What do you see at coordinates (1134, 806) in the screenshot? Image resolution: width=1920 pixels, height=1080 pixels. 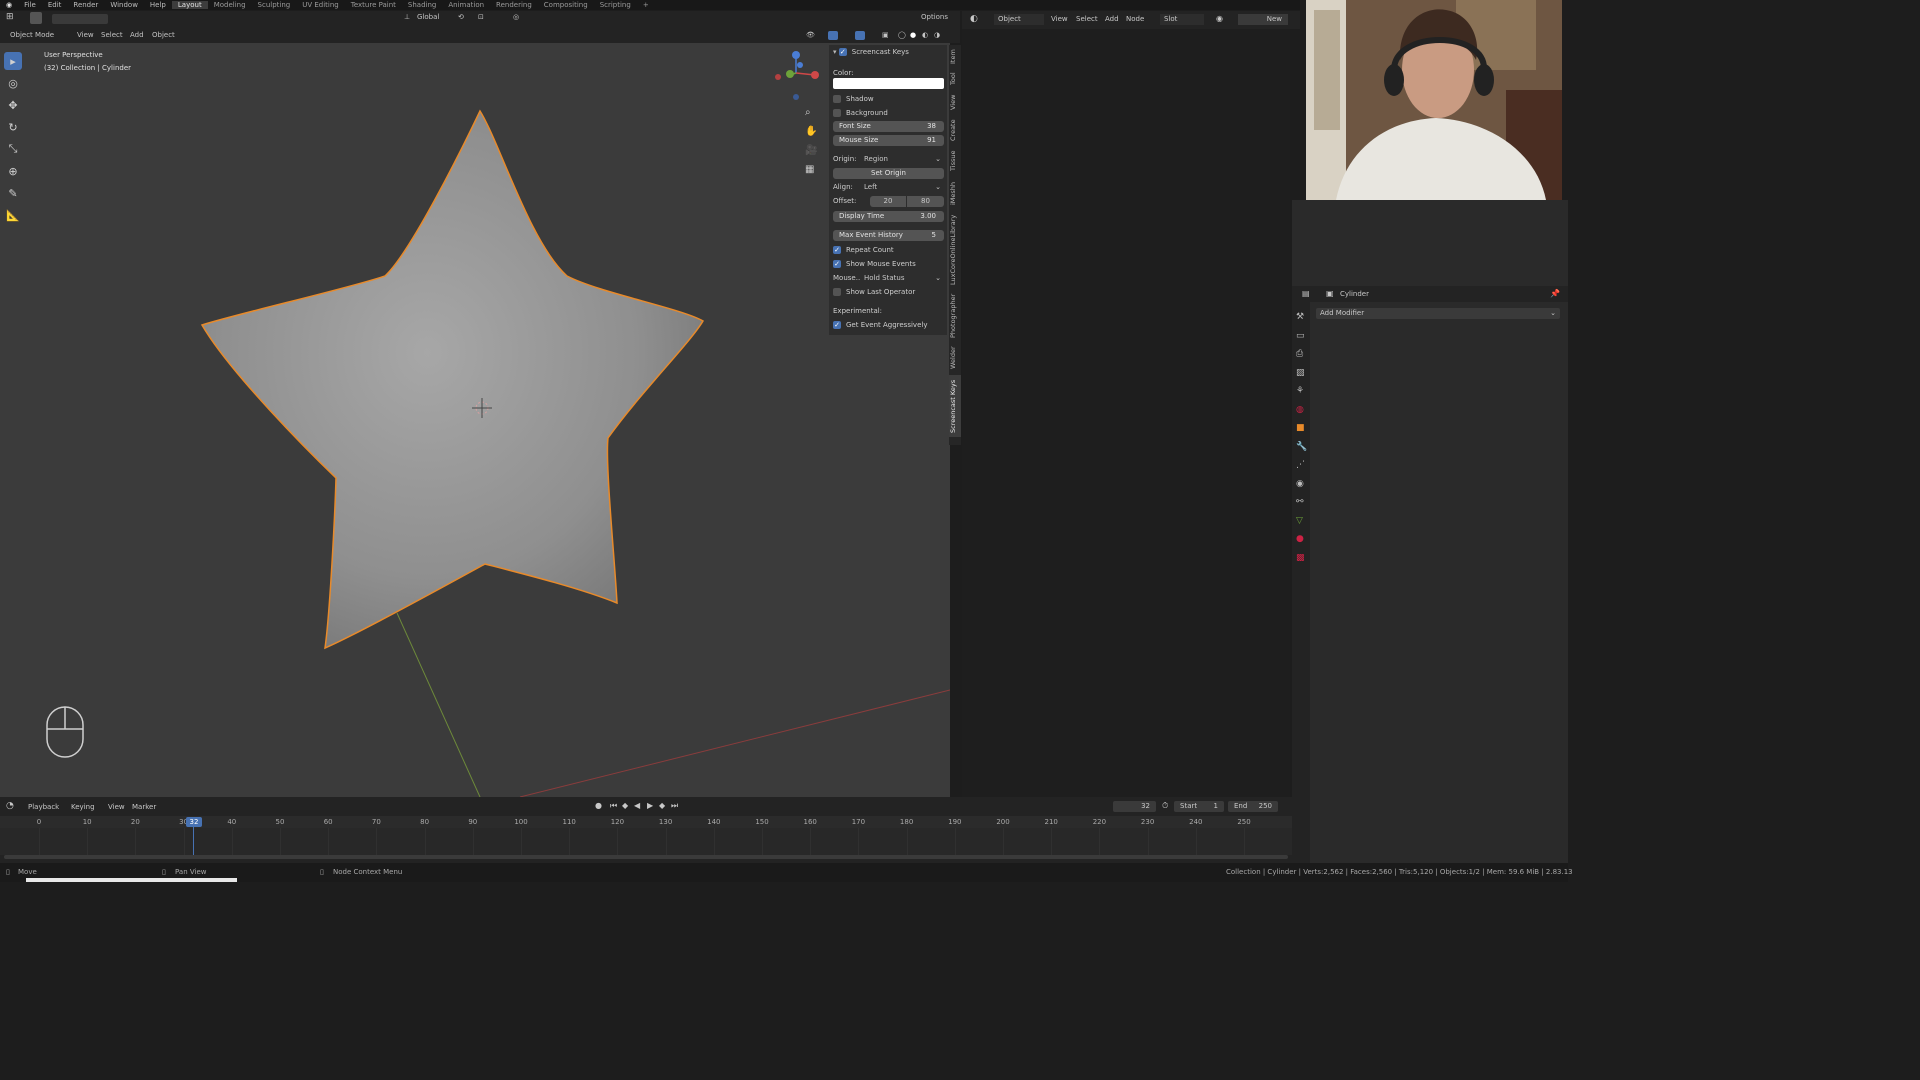 I see `current-frame-field: 32` at bounding box center [1134, 806].